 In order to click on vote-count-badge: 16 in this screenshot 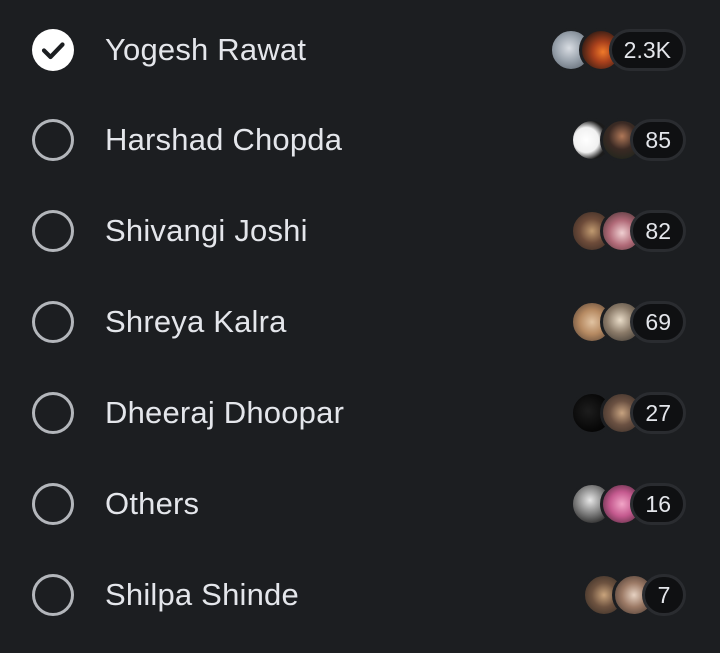, I will do `click(658, 504)`.